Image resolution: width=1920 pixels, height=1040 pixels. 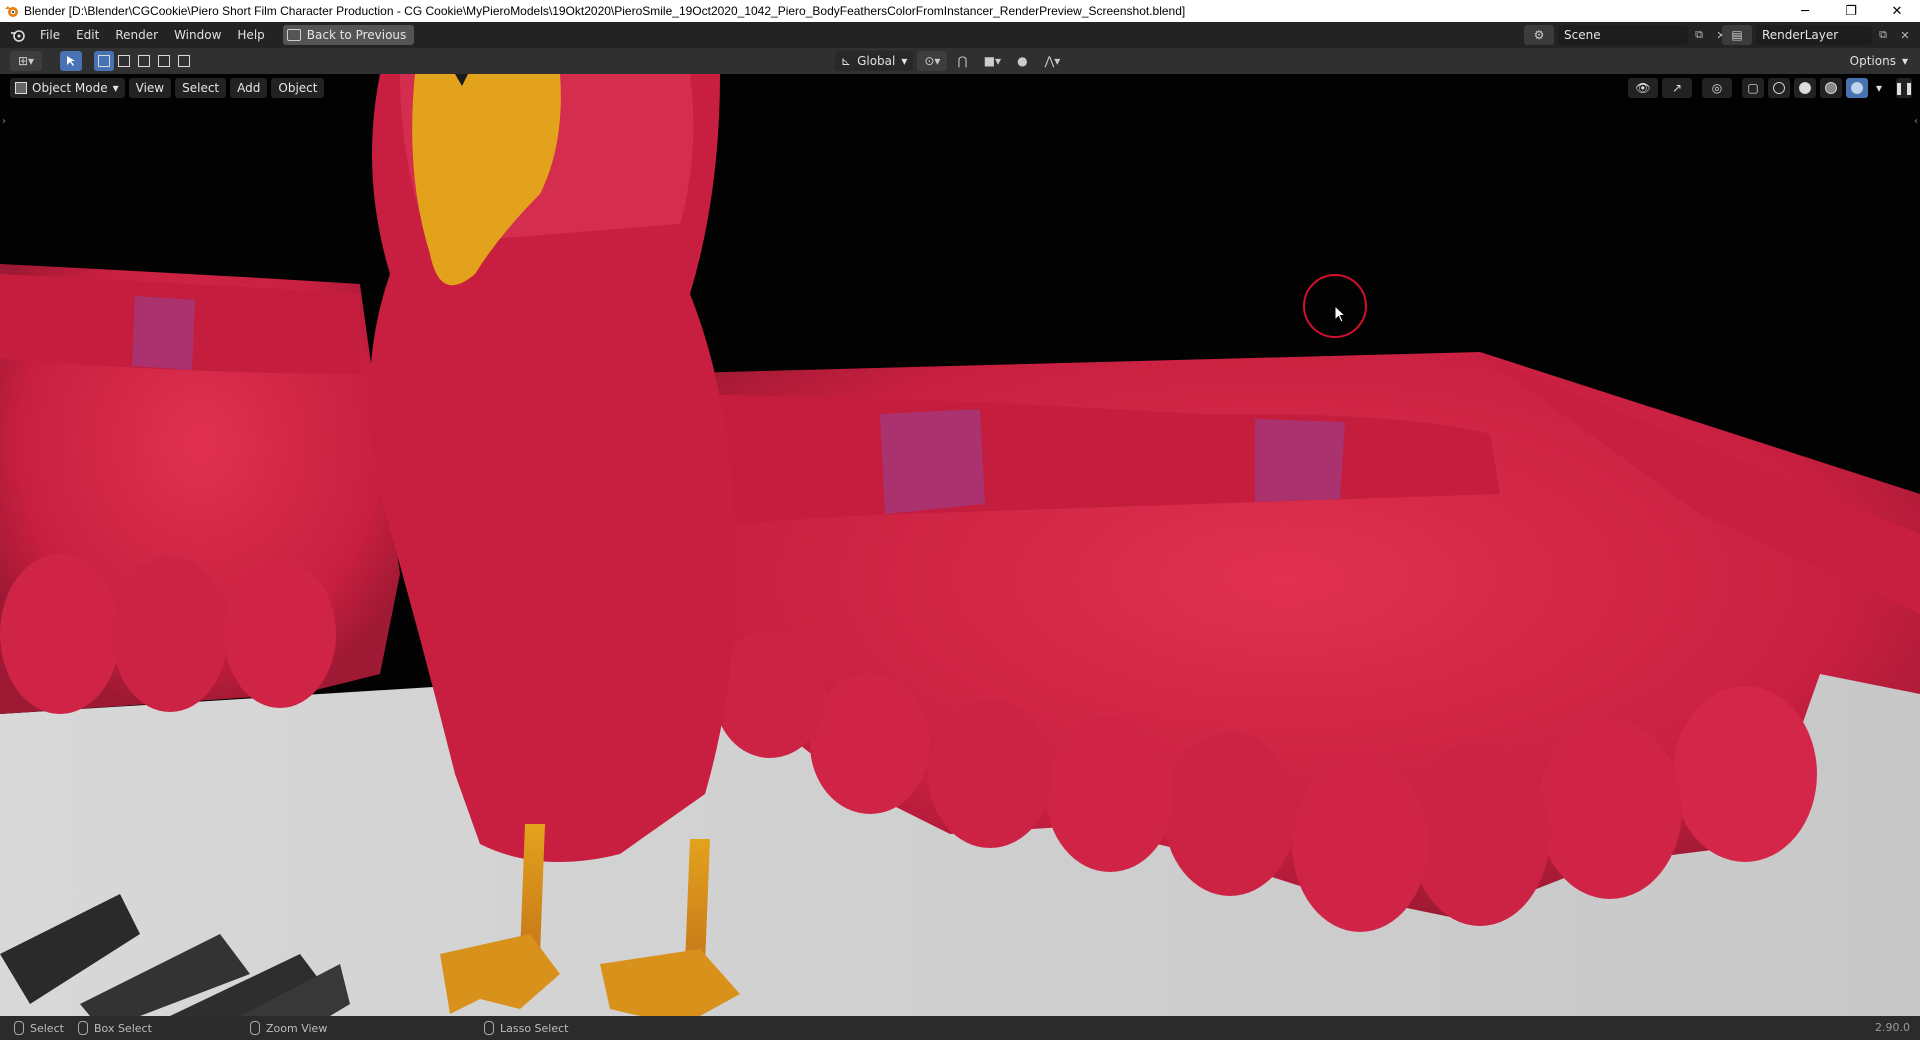 What do you see at coordinates (197, 35) in the screenshot?
I see `menu-window: Window` at bounding box center [197, 35].